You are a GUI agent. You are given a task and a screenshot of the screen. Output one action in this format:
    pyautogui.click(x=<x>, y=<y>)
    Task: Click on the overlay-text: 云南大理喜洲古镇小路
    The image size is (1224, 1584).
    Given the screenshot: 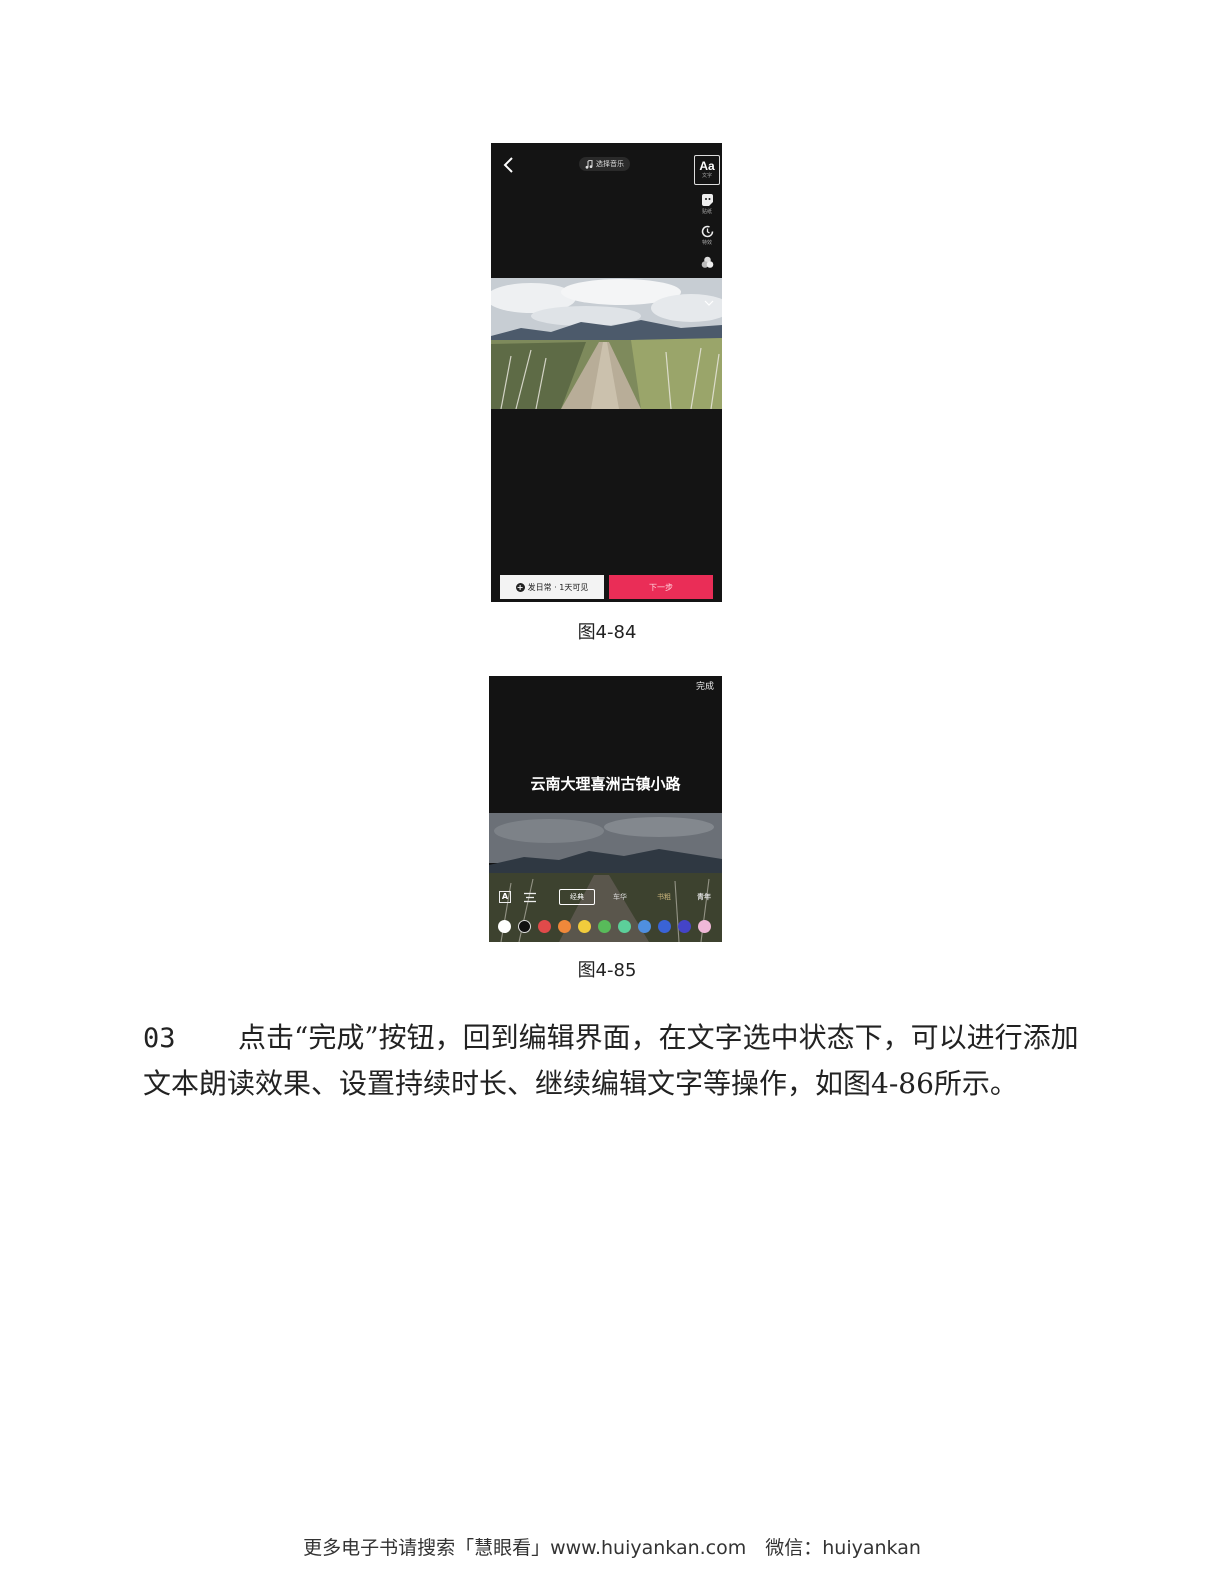 What is the action you would take?
    pyautogui.click(x=605, y=783)
    